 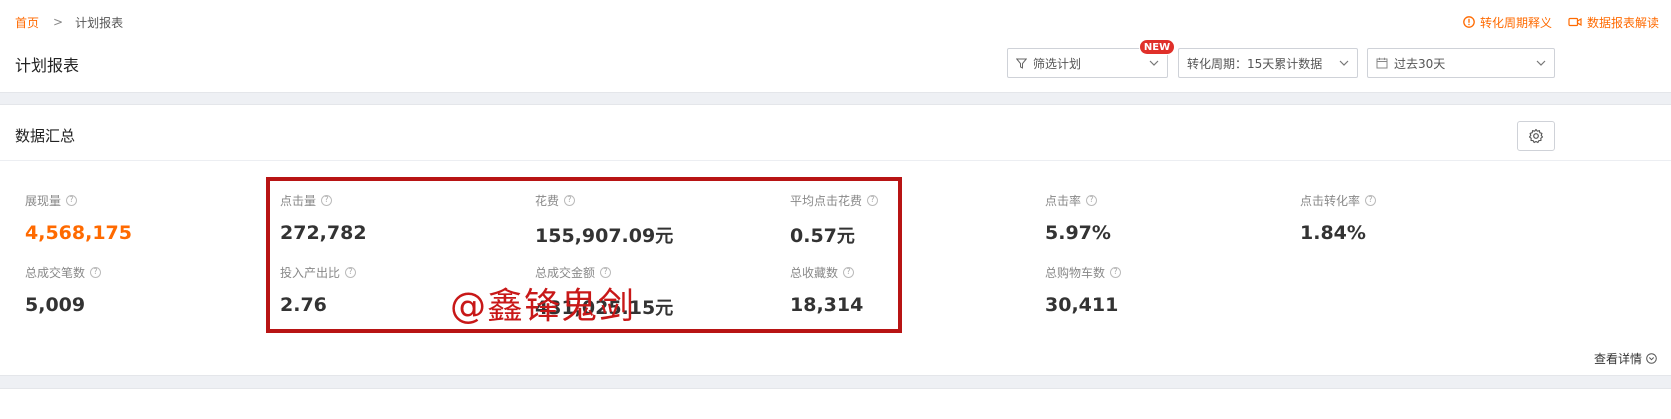 I want to click on metric-cost: 花费? 155,907.09元, so click(x=604, y=220).